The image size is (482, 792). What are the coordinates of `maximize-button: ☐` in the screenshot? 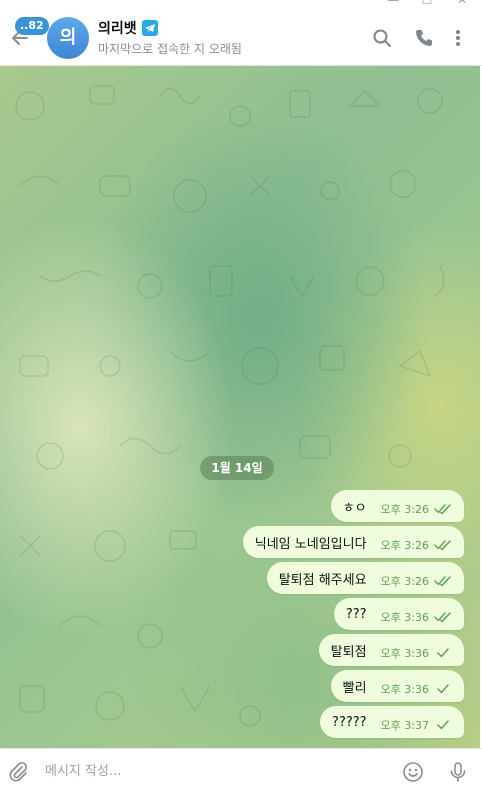 It's located at (427, 3).